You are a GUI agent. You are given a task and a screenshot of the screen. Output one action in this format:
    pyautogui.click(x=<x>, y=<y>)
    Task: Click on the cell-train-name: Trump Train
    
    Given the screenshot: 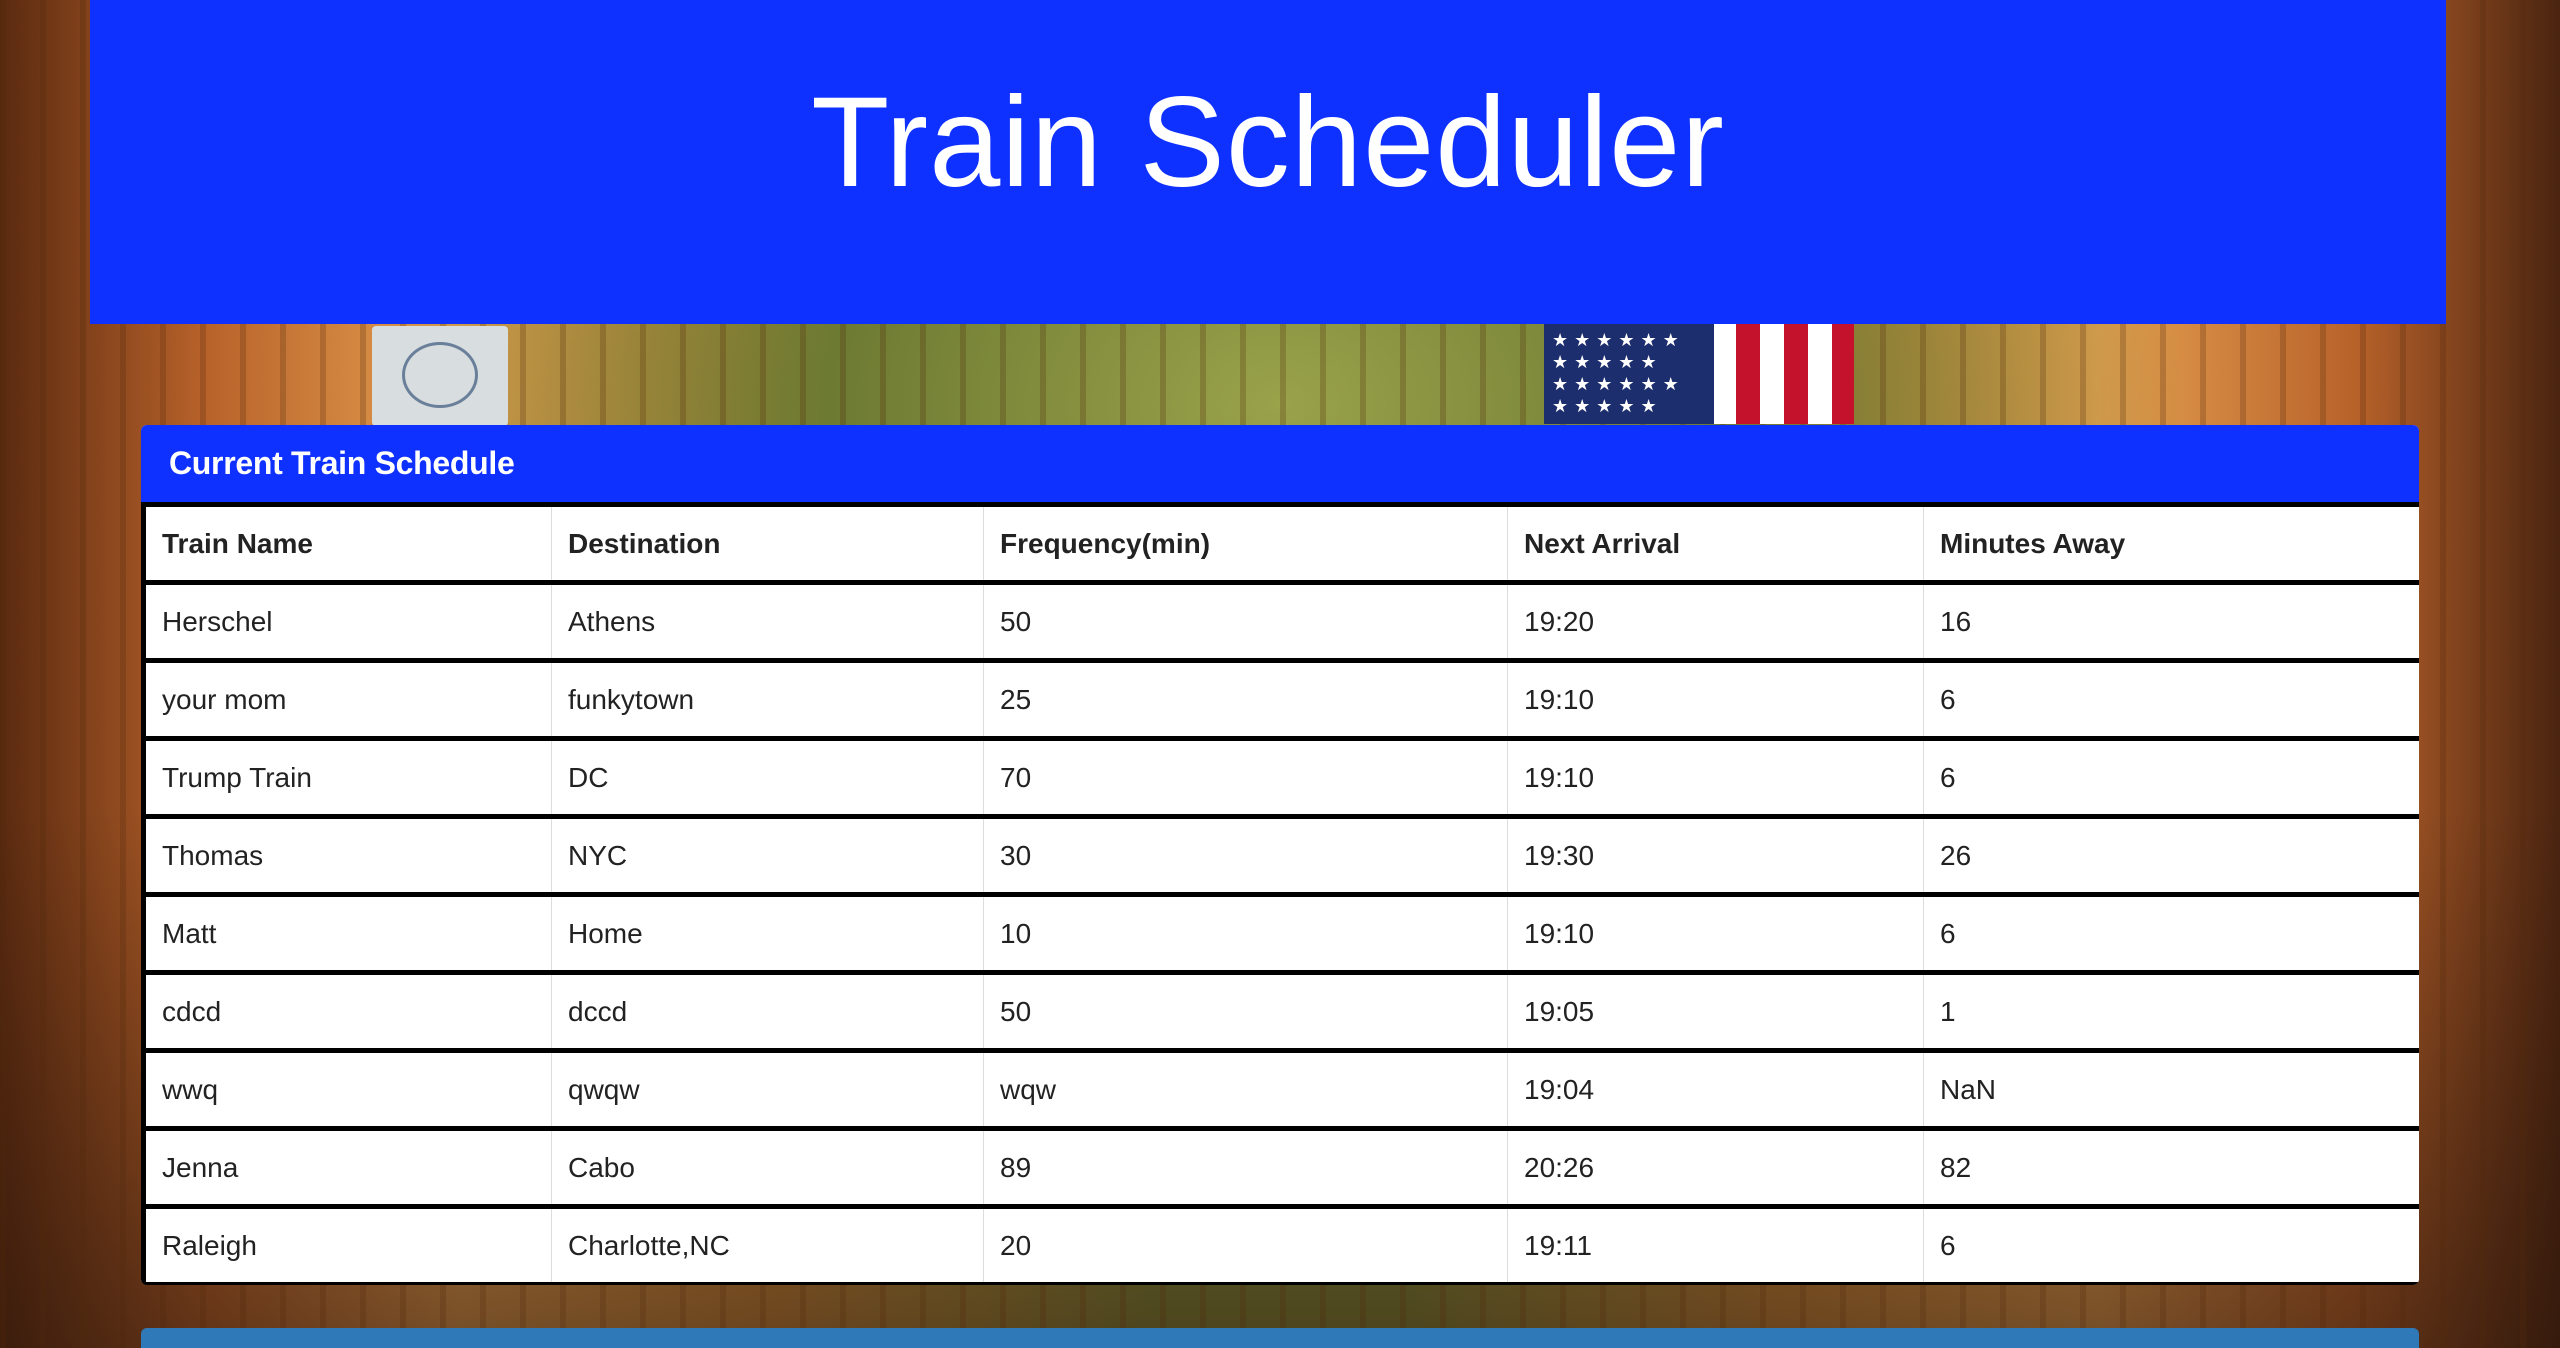 What is the action you would take?
    pyautogui.click(x=346, y=777)
    